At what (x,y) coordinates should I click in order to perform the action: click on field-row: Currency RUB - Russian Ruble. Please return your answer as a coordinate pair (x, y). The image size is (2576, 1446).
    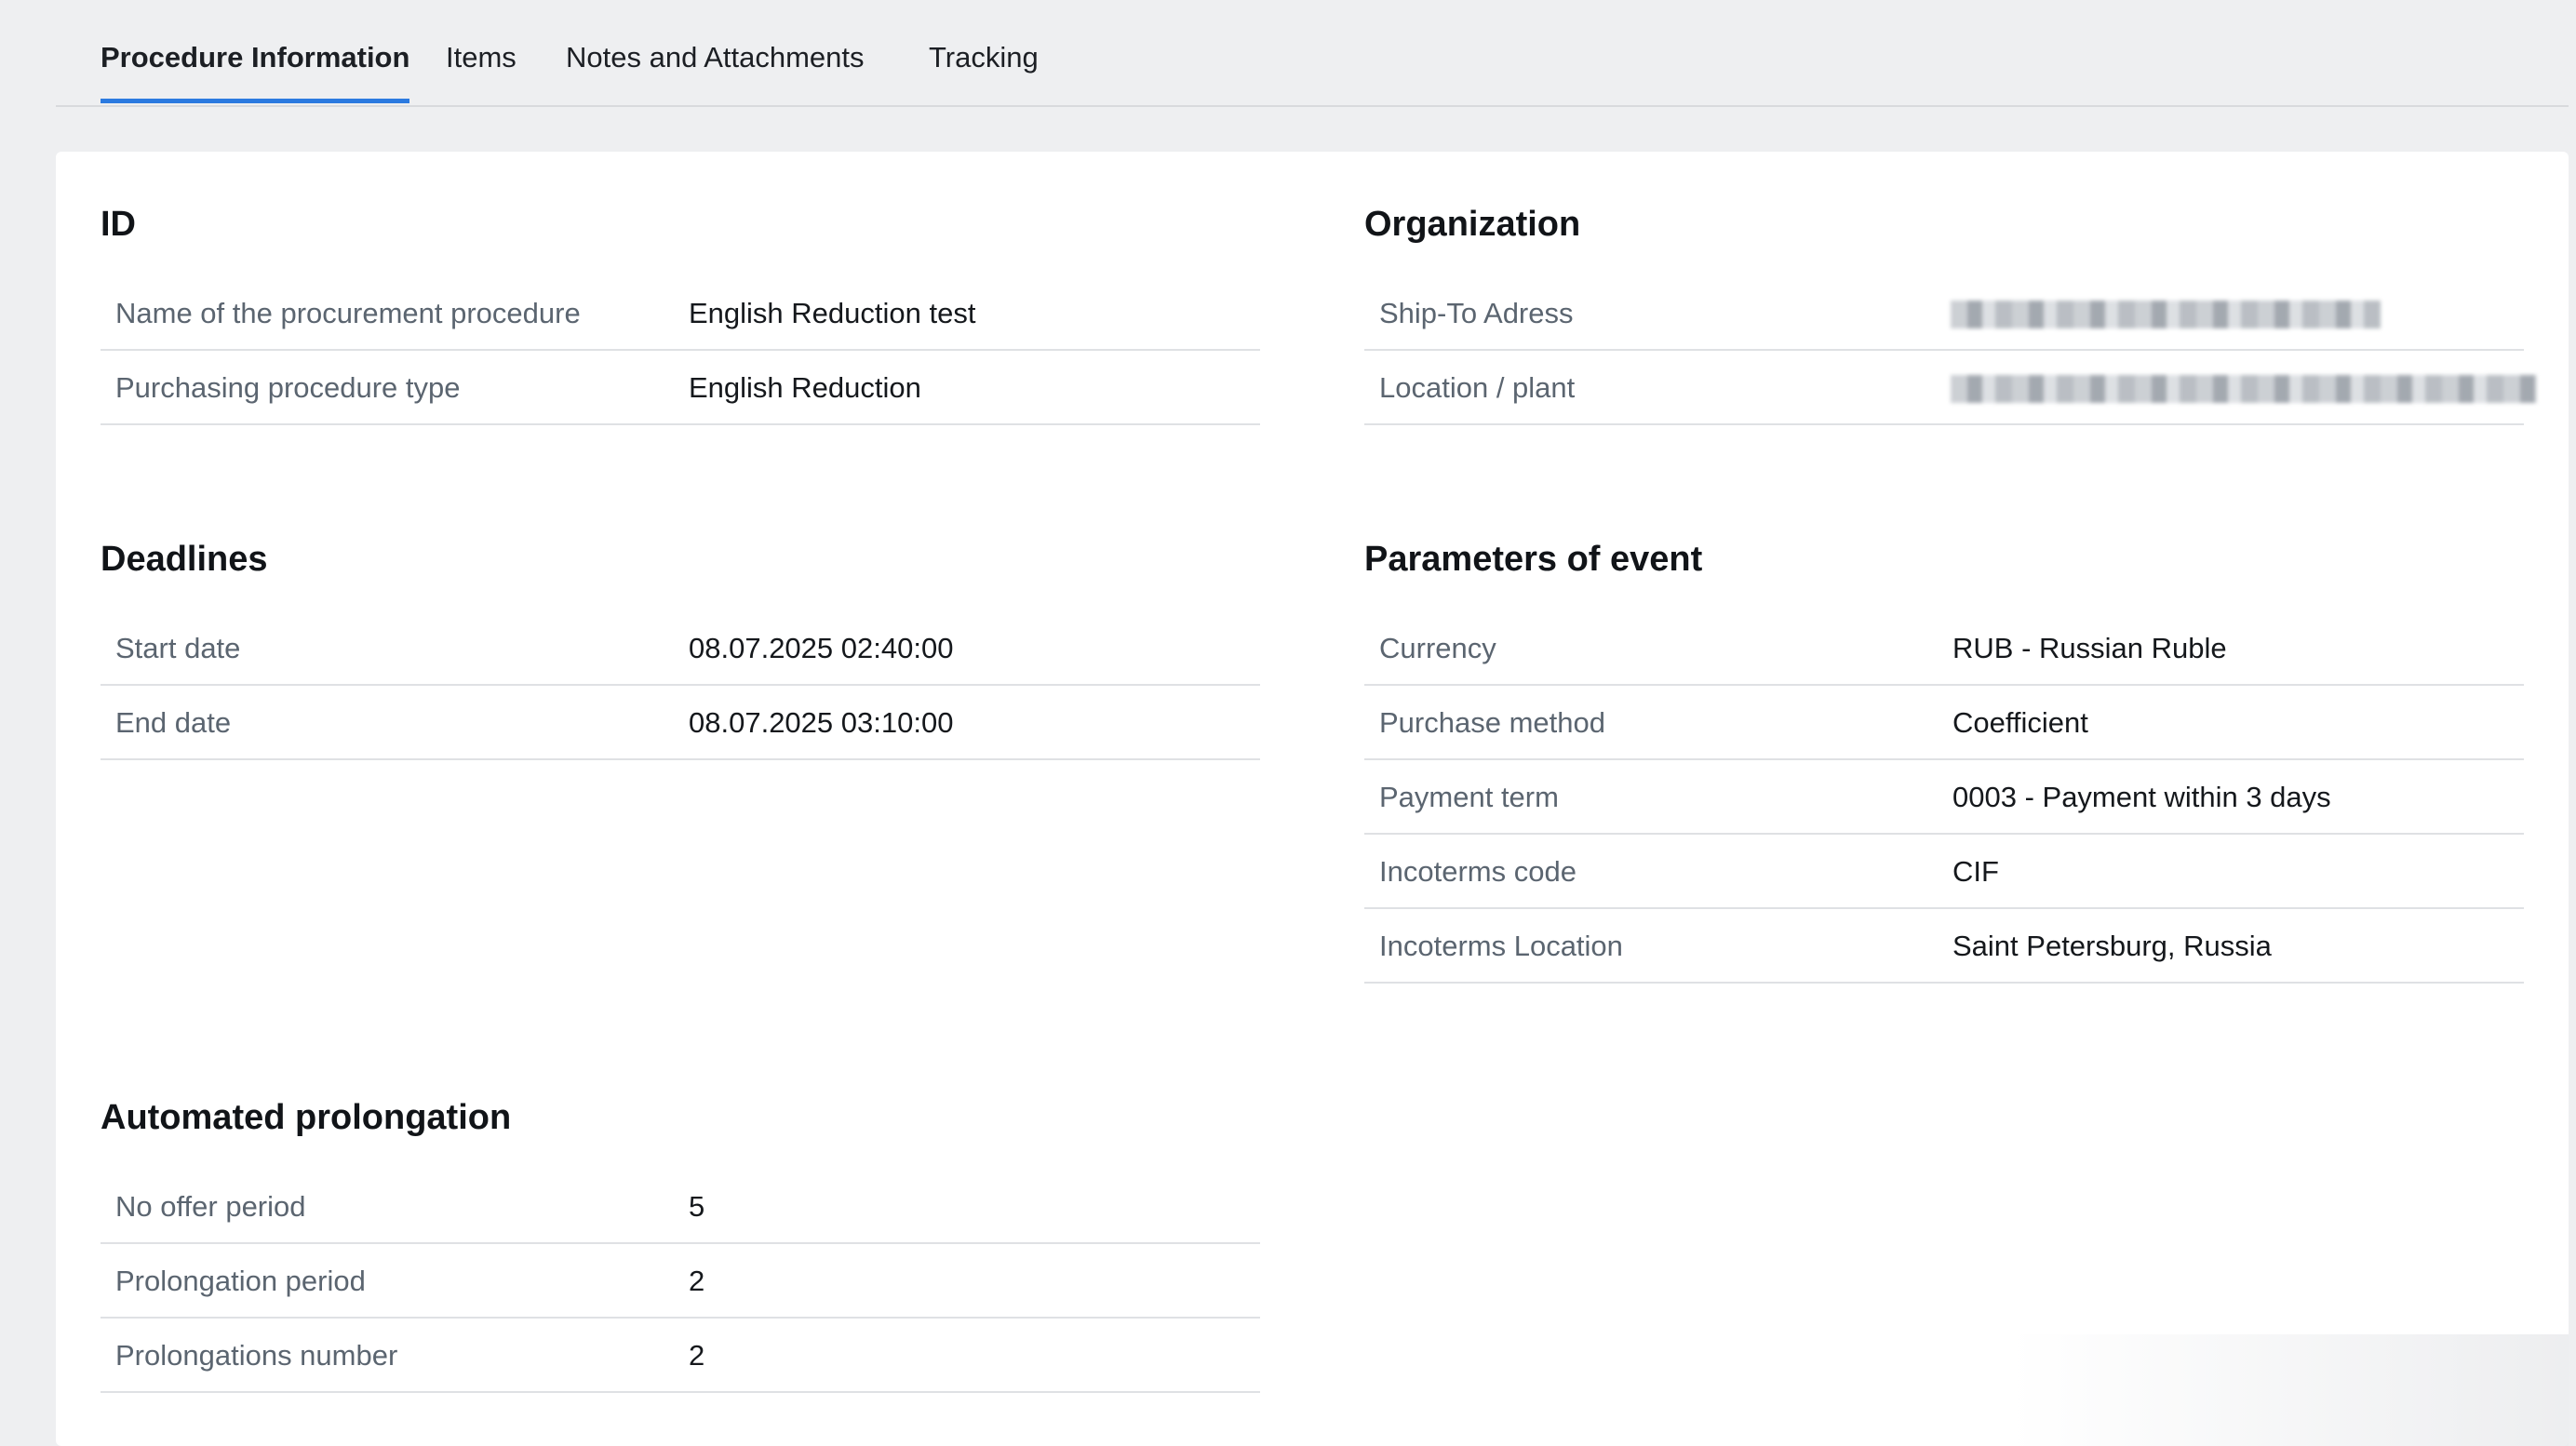
    Looking at the image, I should click on (1944, 648).